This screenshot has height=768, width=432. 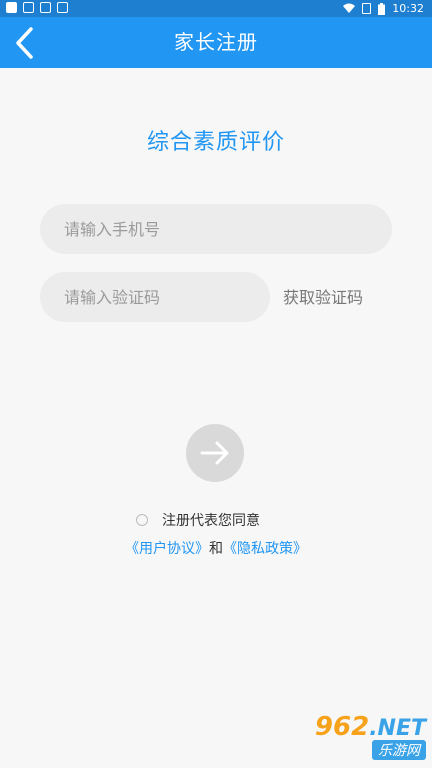 What do you see at coordinates (367, 8) in the screenshot?
I see `sim-icon` at bounding box center [367, 8].